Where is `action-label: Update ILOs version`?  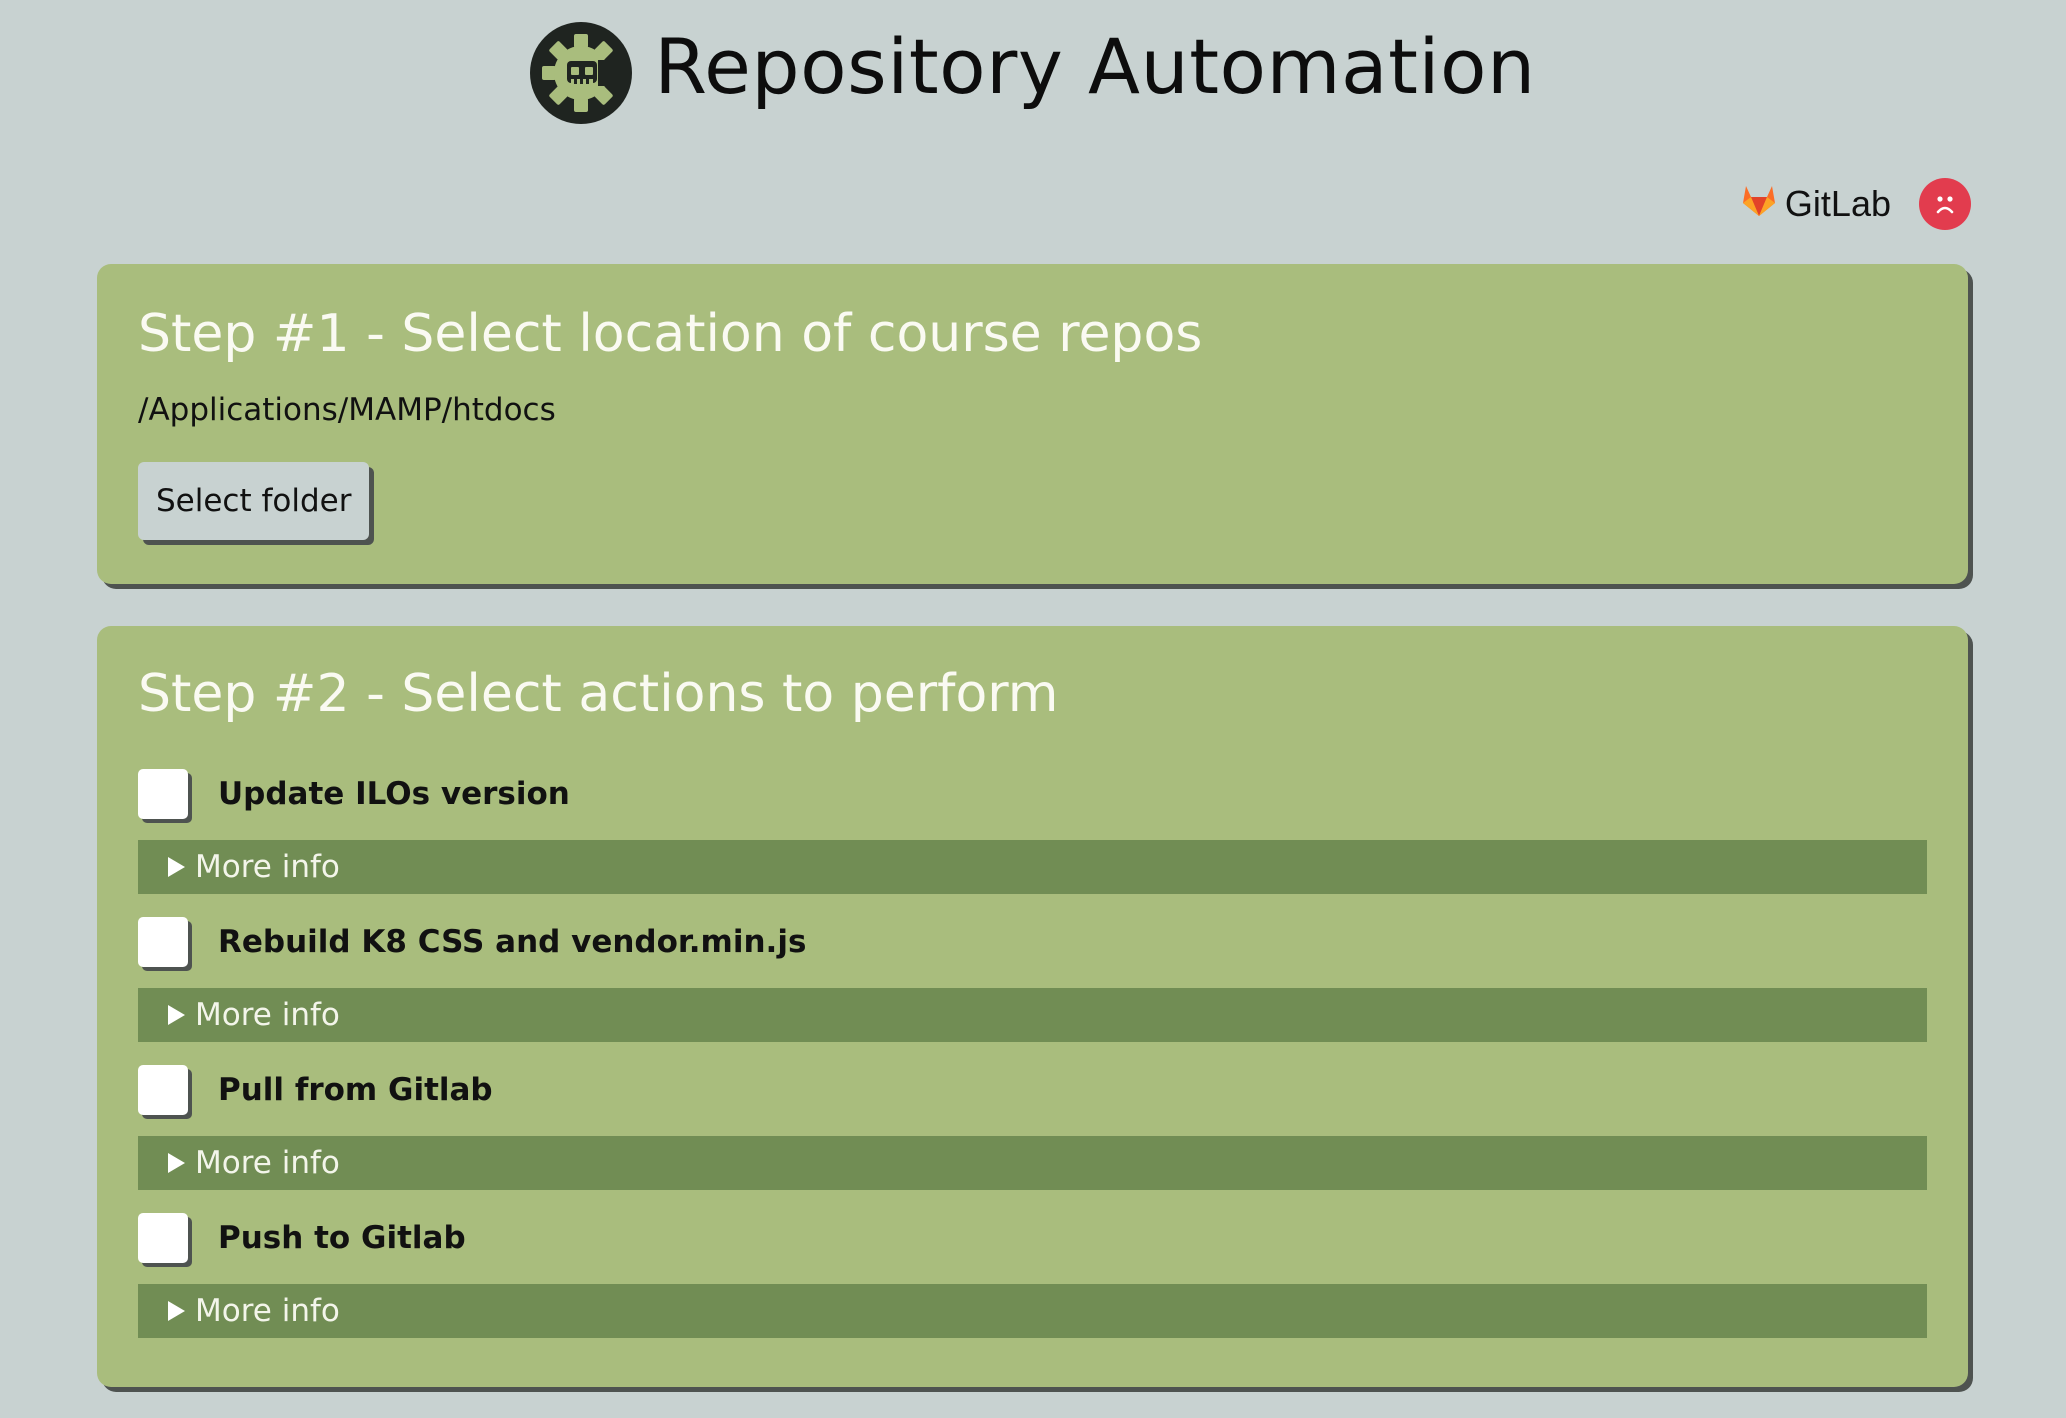
action-label: Update ILOs version is located at coordinates (394, 794).